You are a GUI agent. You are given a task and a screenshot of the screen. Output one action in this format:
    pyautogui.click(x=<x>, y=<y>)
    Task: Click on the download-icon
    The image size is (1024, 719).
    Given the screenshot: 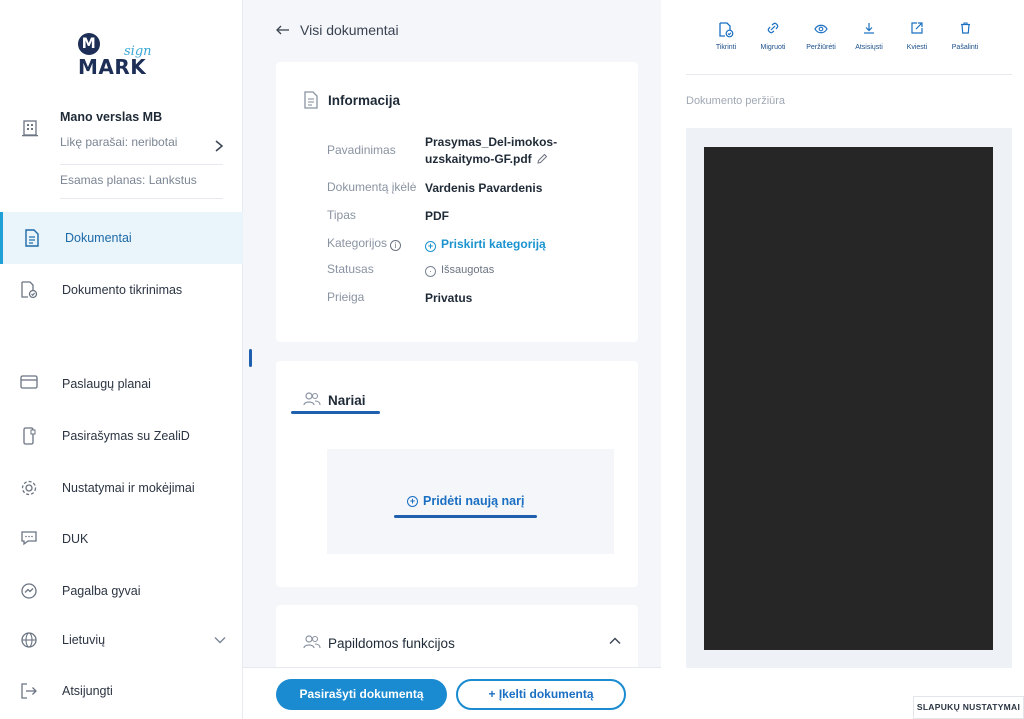 What is the action you would take?
    pyautogui.click(x=869, y=30)
    